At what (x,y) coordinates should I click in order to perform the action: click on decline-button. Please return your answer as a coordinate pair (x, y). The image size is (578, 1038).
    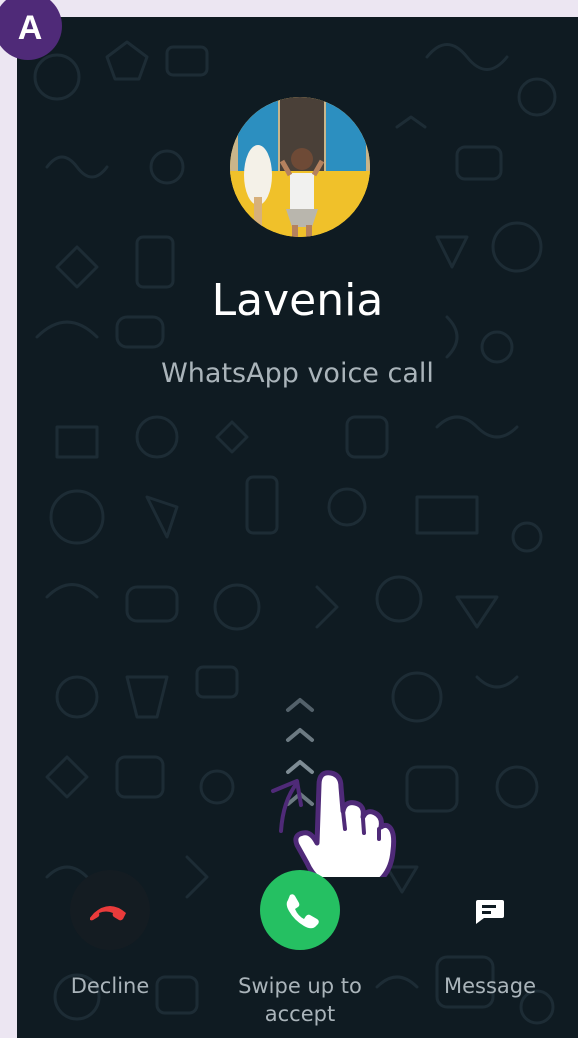
    Looking at the image, I should click on (110, 910).